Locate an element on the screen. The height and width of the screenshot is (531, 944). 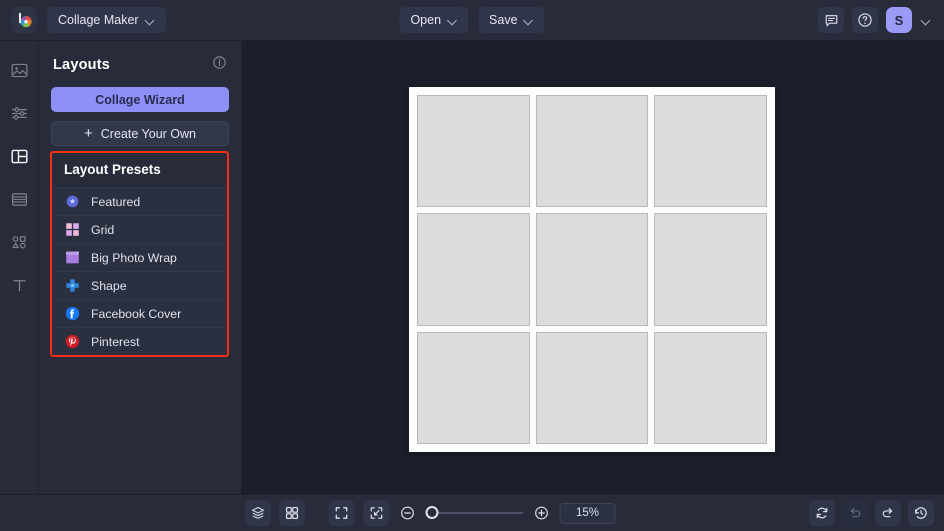
zoom-slider is located at coordinates (474, 513).